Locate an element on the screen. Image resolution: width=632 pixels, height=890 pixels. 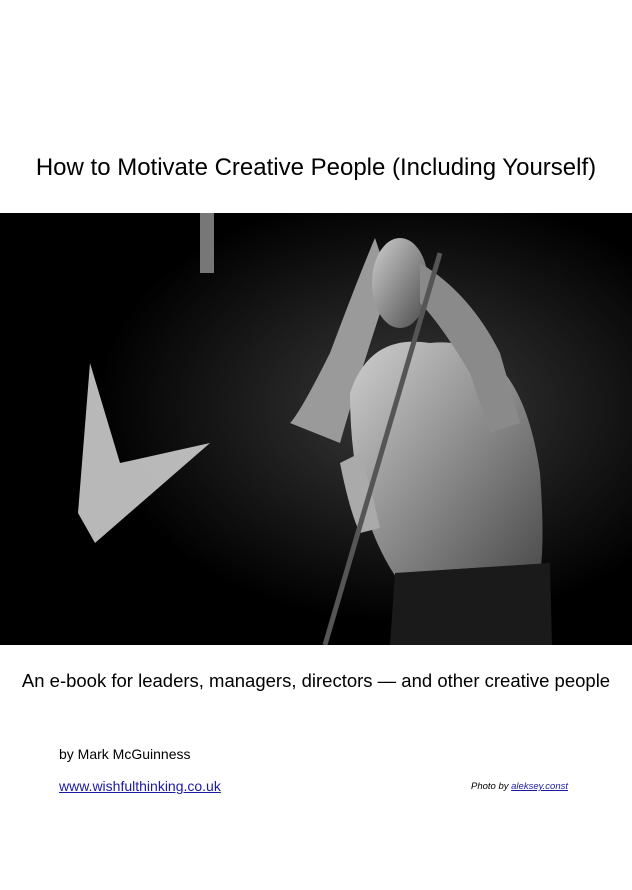
author-line: by Mark McGuinness is located at coordinates (125, 754).